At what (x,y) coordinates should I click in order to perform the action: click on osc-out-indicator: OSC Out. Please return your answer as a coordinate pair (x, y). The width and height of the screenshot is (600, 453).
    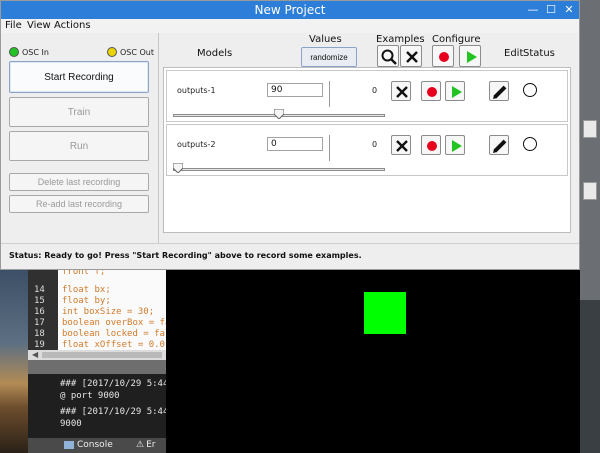
    Looking at the image, I should click on (130, 52).